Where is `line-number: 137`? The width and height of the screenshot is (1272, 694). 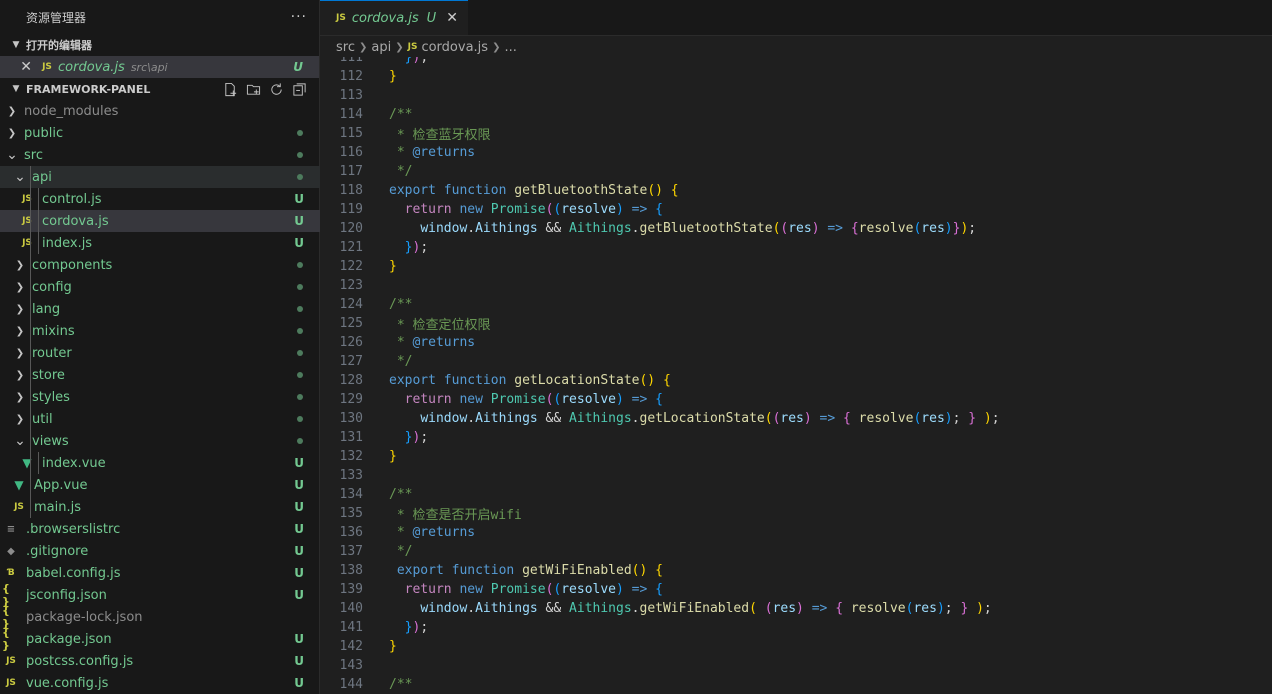
line-number: 137 is located at coordinates (351, 551).